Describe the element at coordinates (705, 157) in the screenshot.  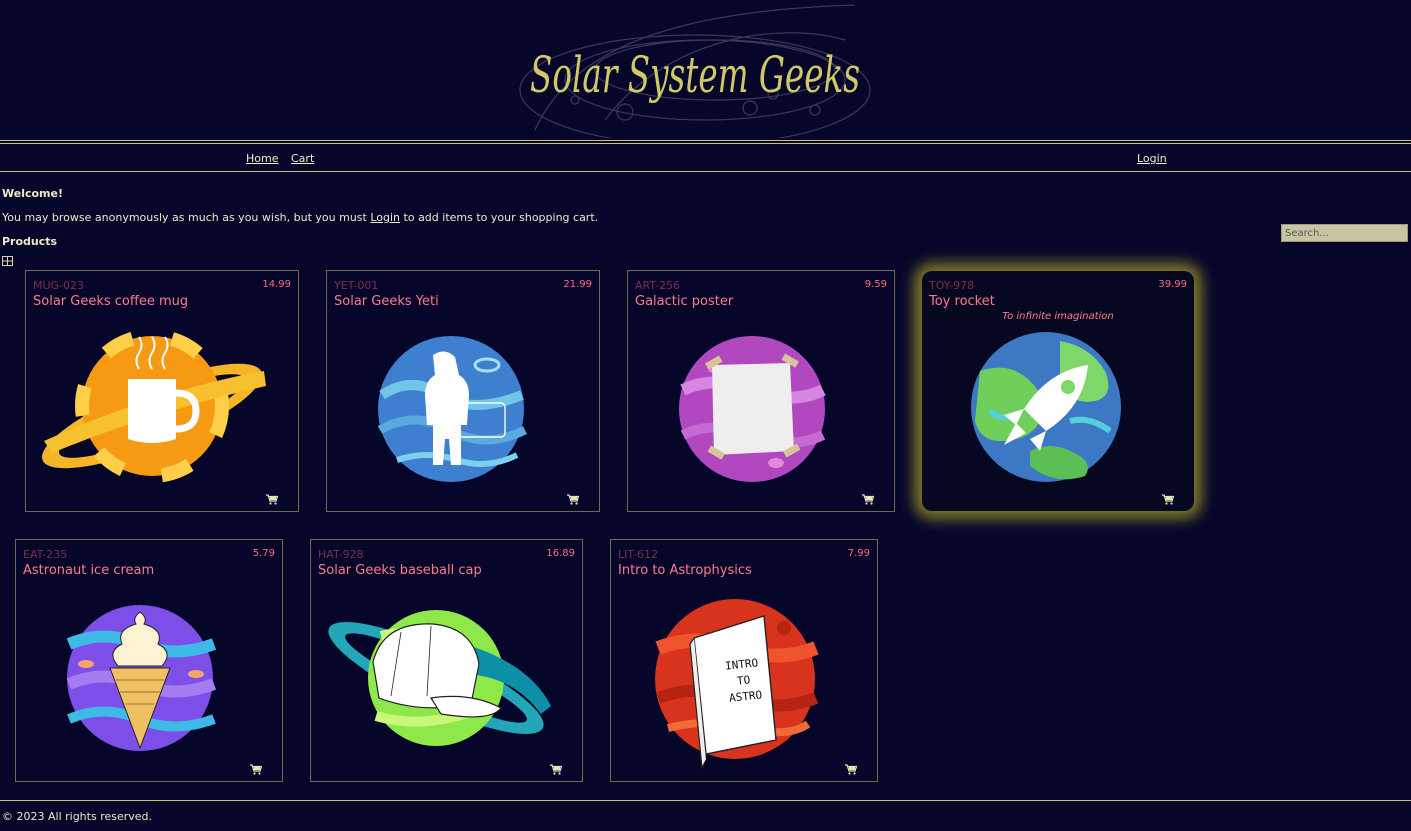
I see `main-nav: Home Cart Login` at that location.